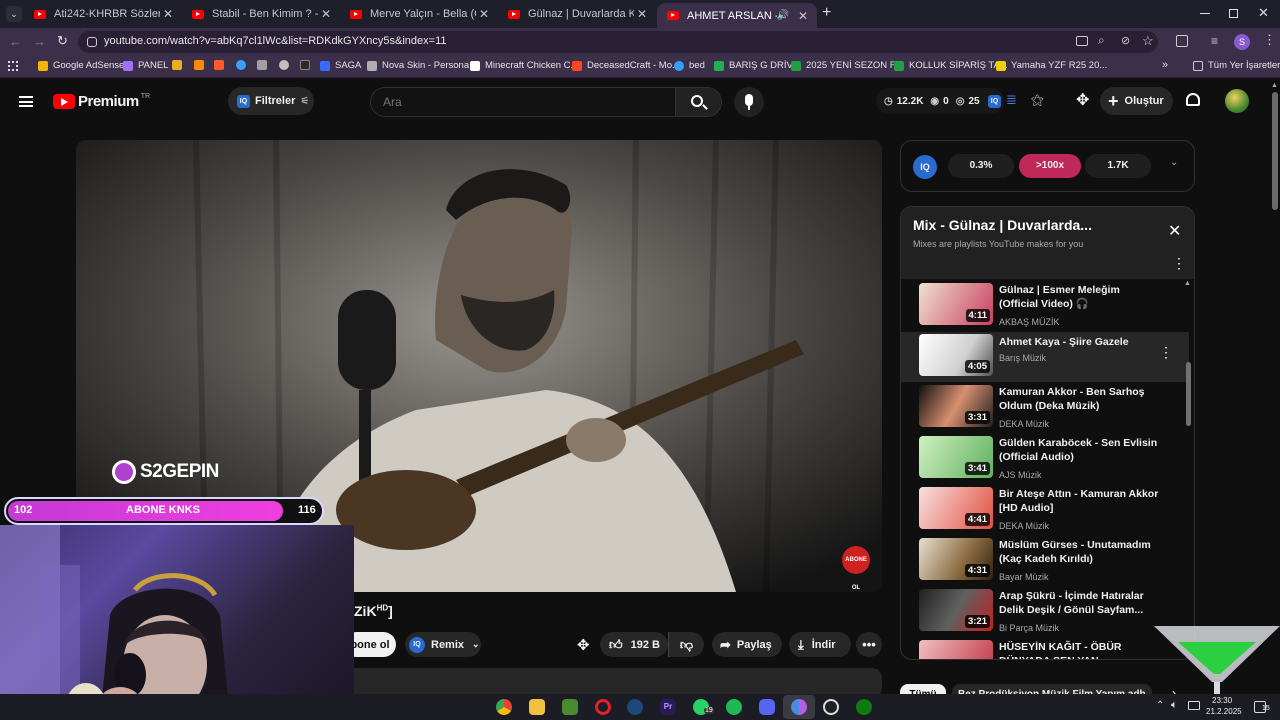  I want to click on puzzle-action-icon: ✥, so click(583, 645).